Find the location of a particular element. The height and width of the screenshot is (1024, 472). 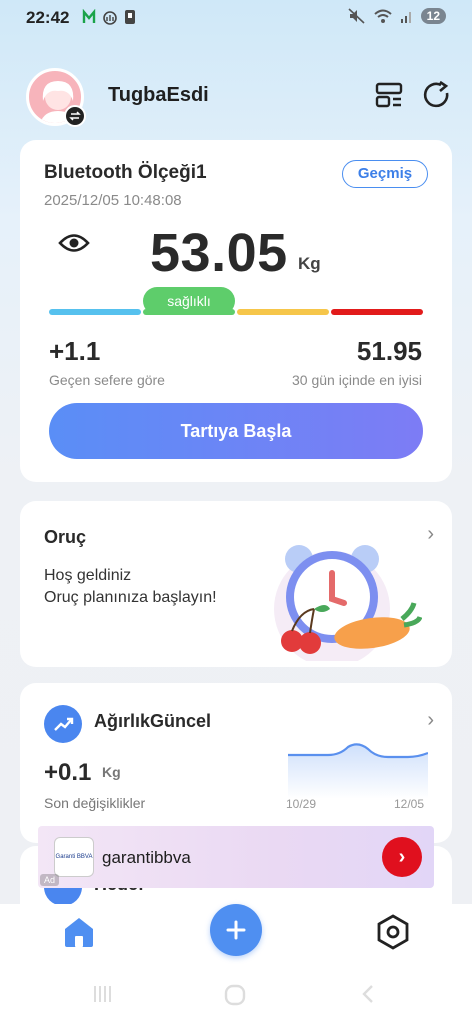

status-time: 22:42 is located at coordinates (48, 17).